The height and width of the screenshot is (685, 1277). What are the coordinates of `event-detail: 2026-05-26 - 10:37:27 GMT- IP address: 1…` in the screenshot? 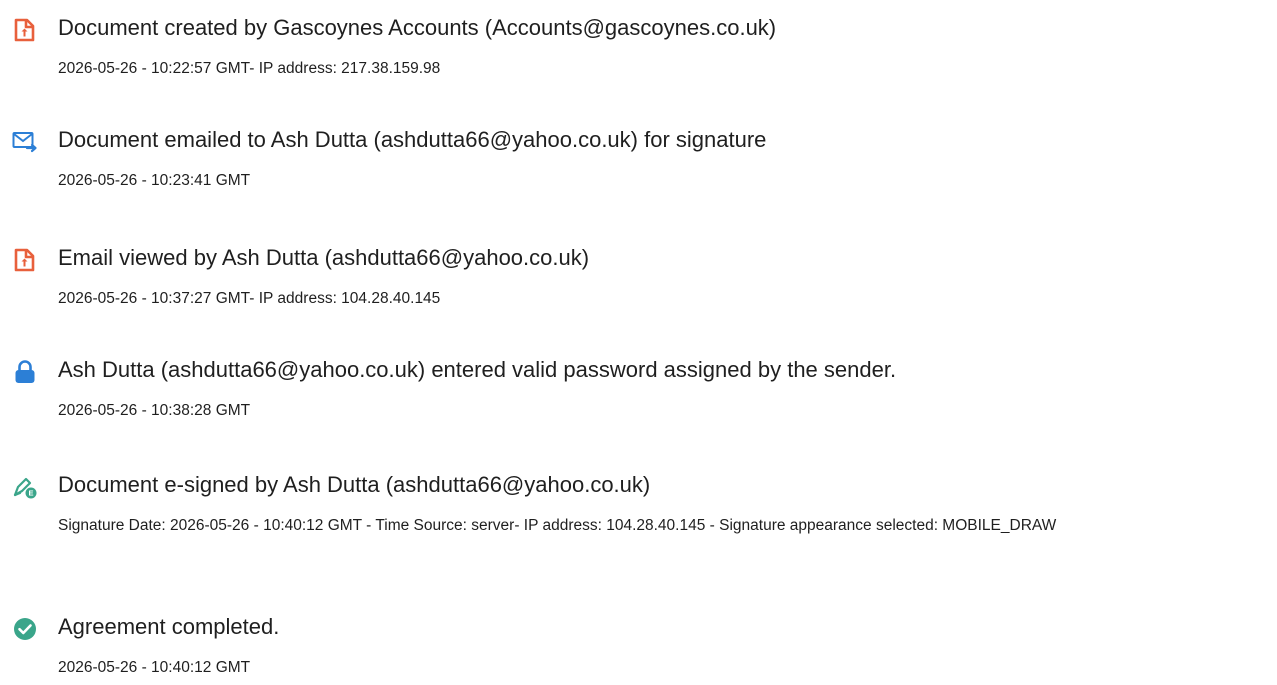 It's located at (249, 298).